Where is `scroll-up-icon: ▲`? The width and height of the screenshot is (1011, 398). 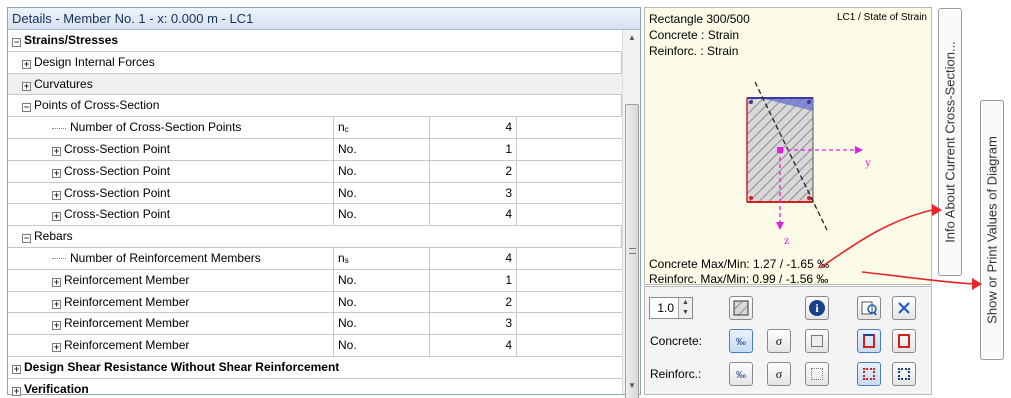 scroll-up-icon: ▲ is located at coordinates (632, 38).